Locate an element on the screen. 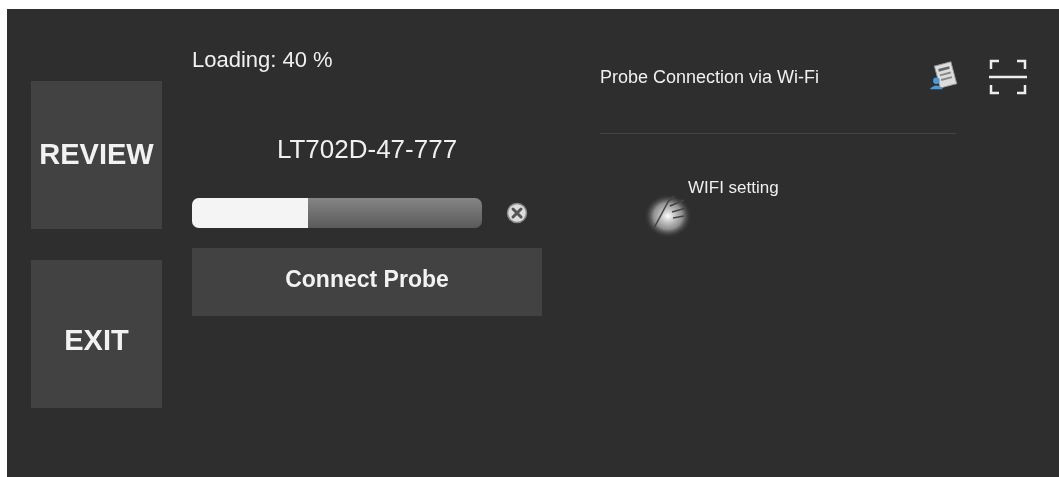  loading-label: Loading: 40 % is located at coordinates (263, 60).